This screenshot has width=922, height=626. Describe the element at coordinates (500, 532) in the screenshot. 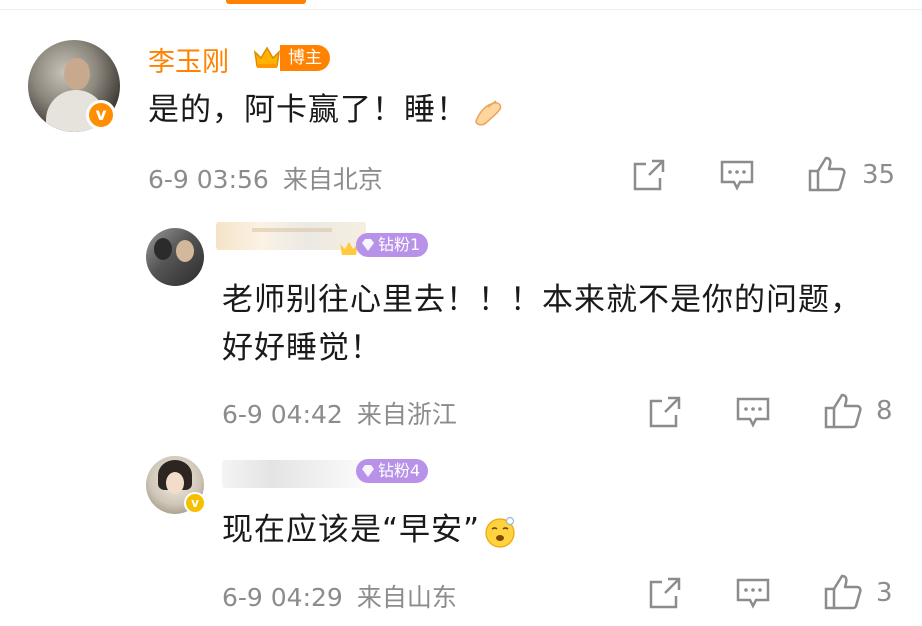

I see `yawn-emoji` at that location.